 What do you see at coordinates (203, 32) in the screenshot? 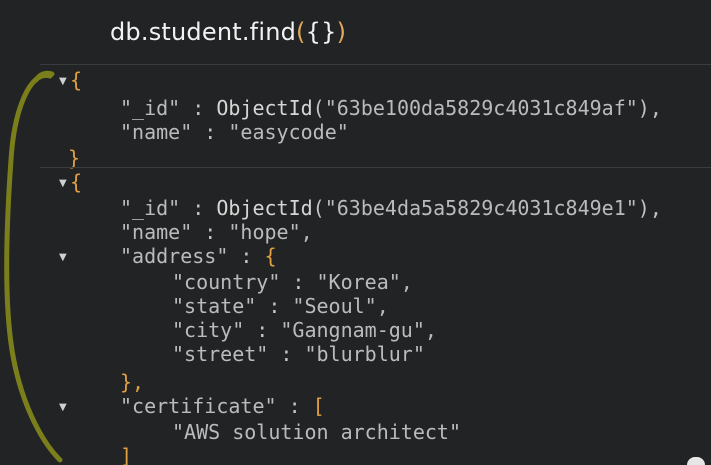
I see `query-prefix: db.student.find` at bounding box center [203, 32].